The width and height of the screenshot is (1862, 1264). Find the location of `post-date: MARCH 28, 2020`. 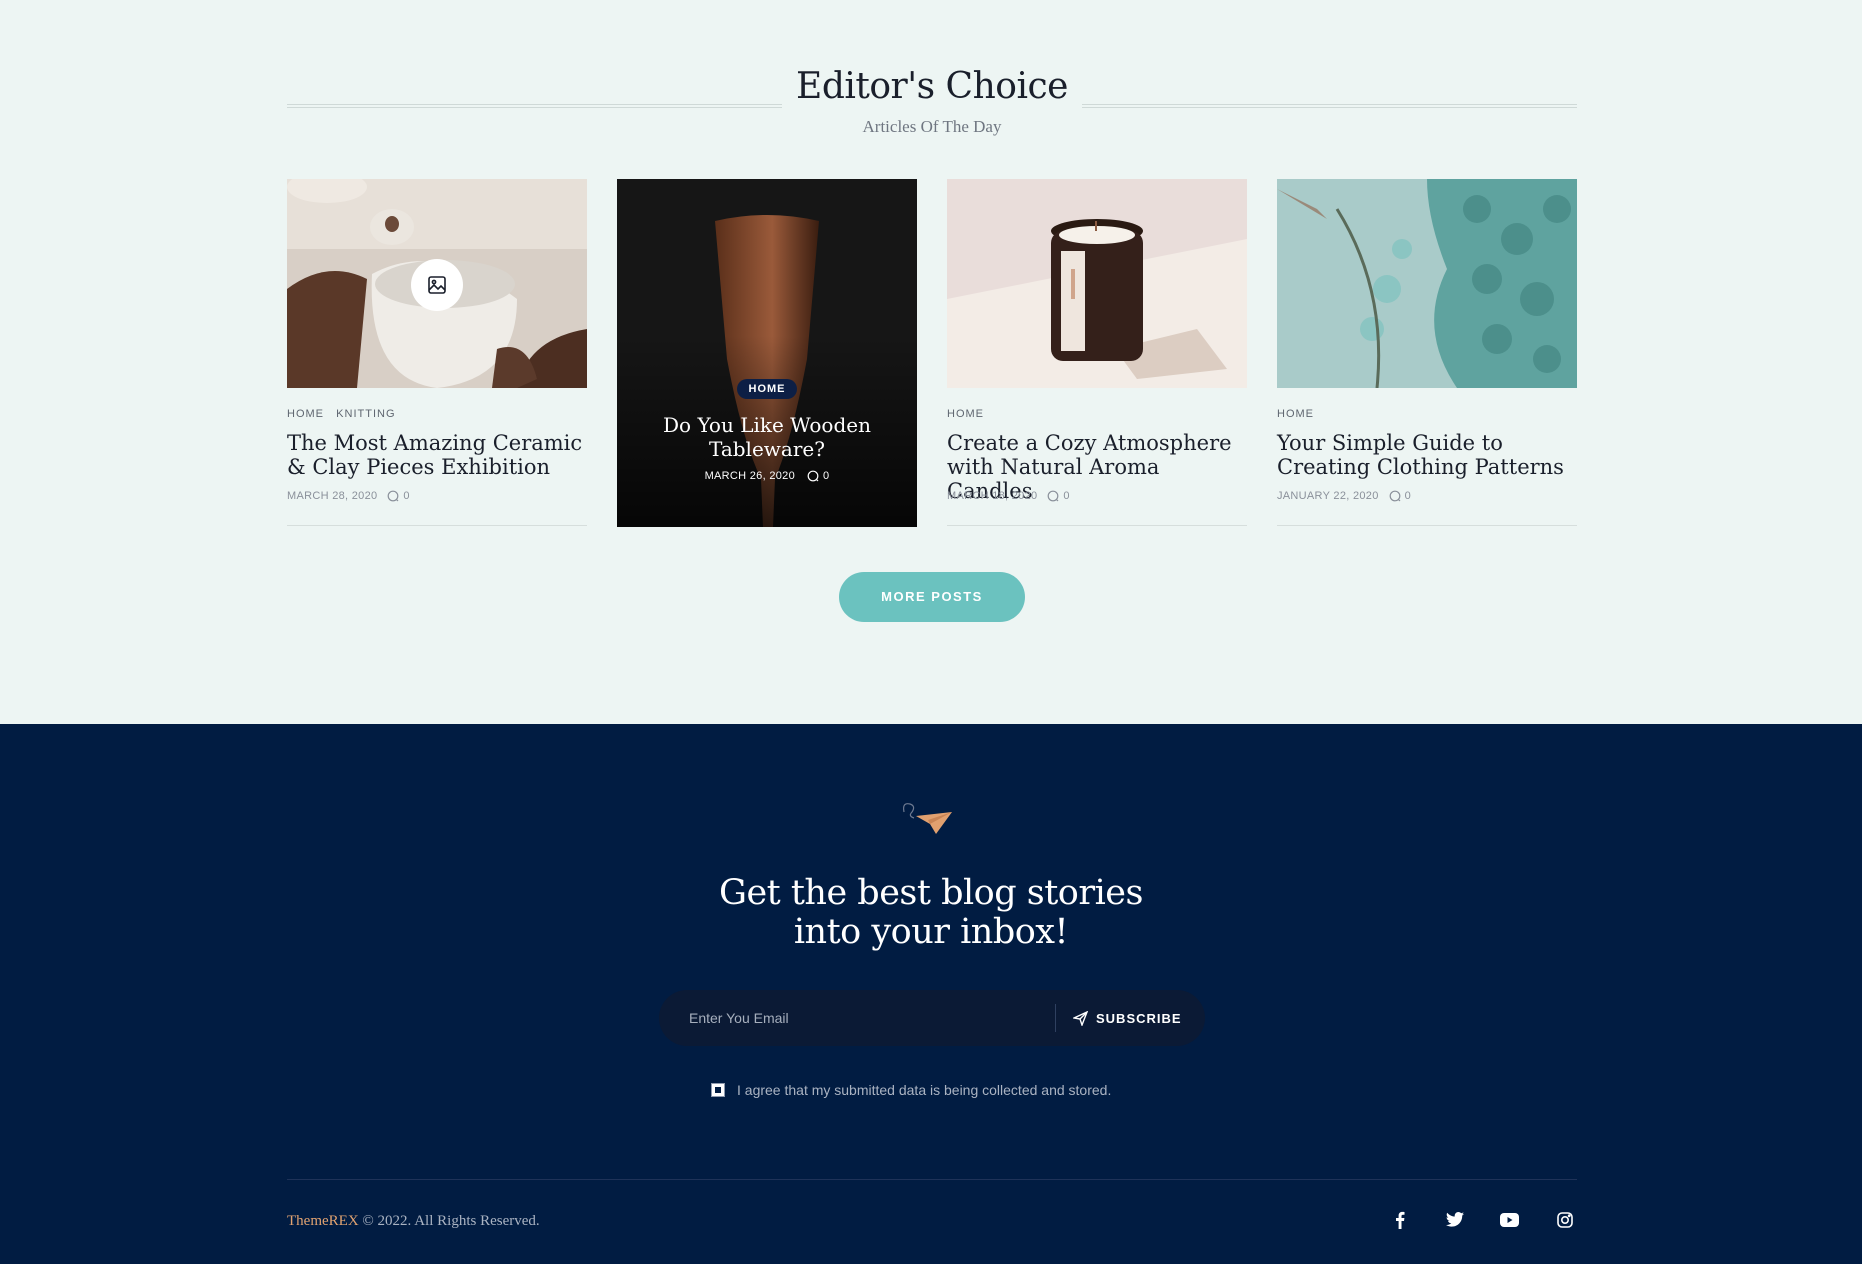

post-date: MARCH 28, 2020 is located at coordinates (332, 496).